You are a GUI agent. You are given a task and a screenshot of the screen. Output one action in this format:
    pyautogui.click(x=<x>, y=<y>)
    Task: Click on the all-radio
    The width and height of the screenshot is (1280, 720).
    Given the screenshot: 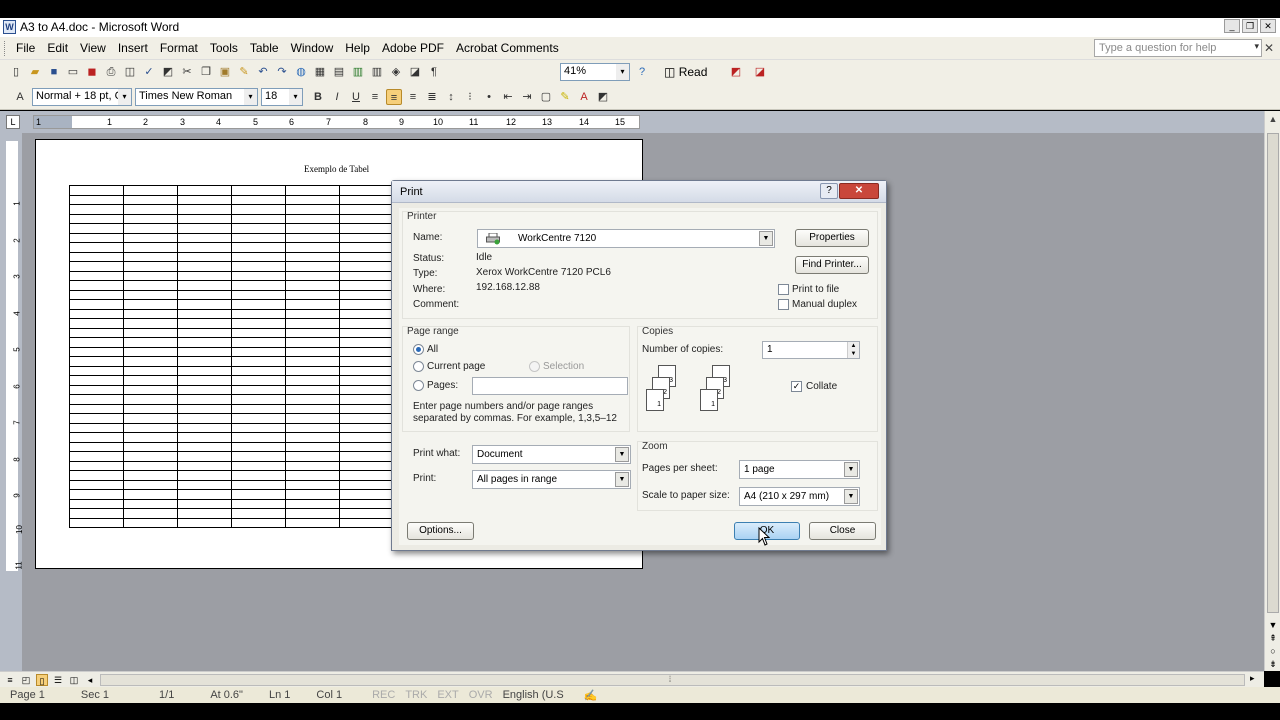 What is the action you would take?
    pyautogui.click(x=418, y=349)
    